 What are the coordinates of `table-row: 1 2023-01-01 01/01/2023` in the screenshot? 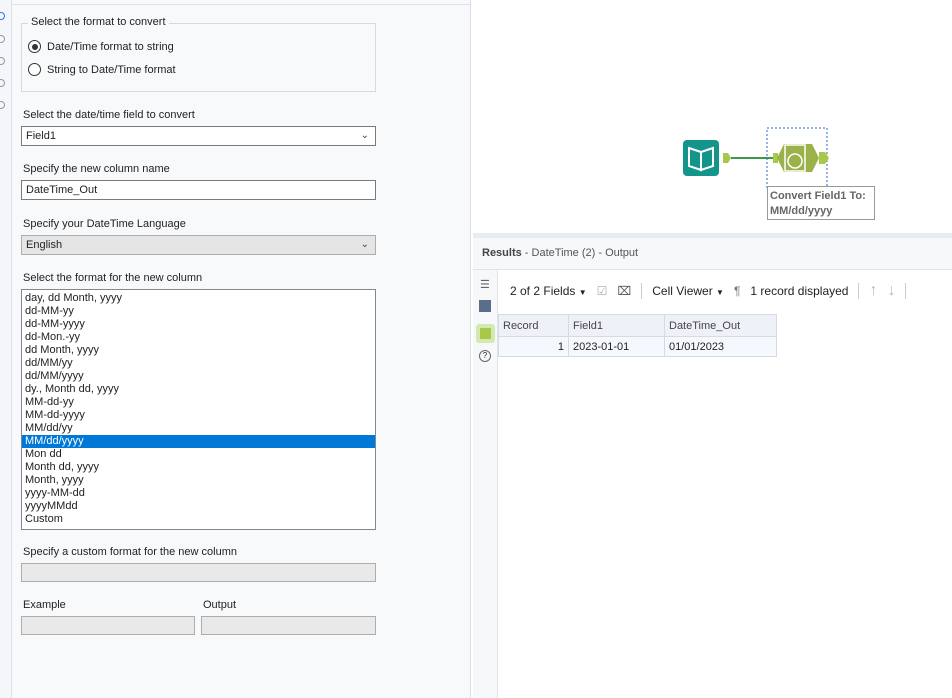 It's located at (637, 346).